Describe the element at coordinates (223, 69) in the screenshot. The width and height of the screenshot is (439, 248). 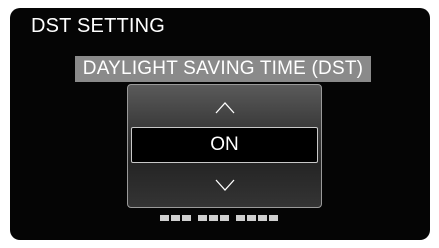
I see `setting-subtitle: DAYLIGHT SAVING TIME (DST)` at that location.